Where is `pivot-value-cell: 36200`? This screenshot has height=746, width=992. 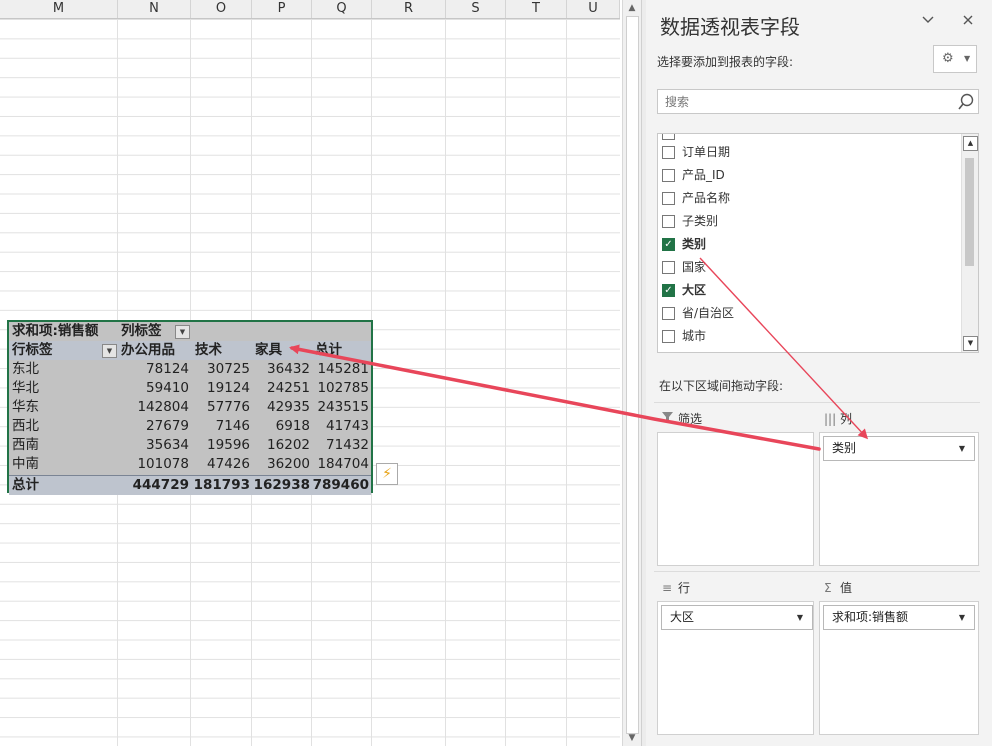
pivot-value-cell: 36200 is located at coordinates (288, 464).